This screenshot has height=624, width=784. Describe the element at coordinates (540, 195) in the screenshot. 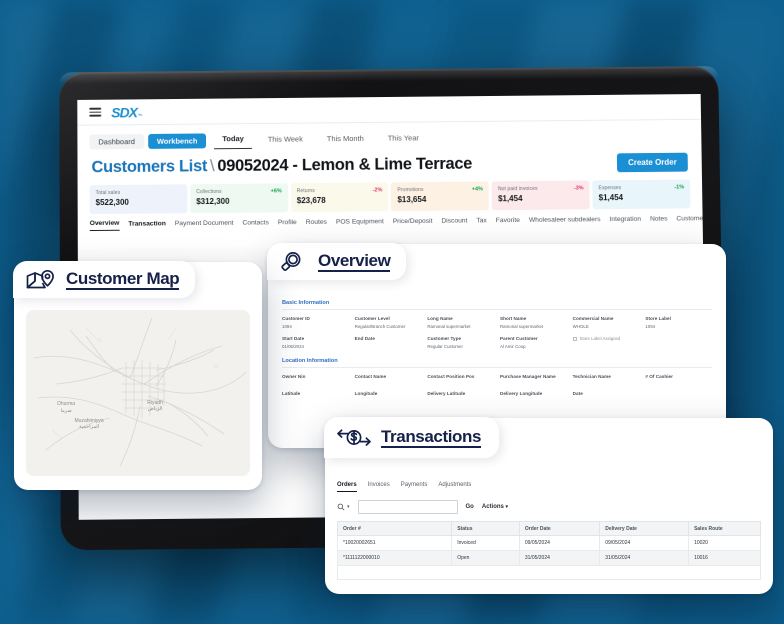

I see `kpi-card-not-paid-invoices: Not paid invoices $1,454 -3%` at that location.